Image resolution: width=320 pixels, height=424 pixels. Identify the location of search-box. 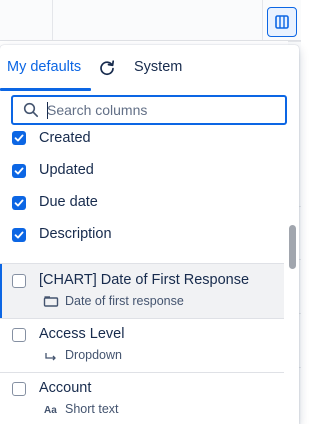
(149, 110).